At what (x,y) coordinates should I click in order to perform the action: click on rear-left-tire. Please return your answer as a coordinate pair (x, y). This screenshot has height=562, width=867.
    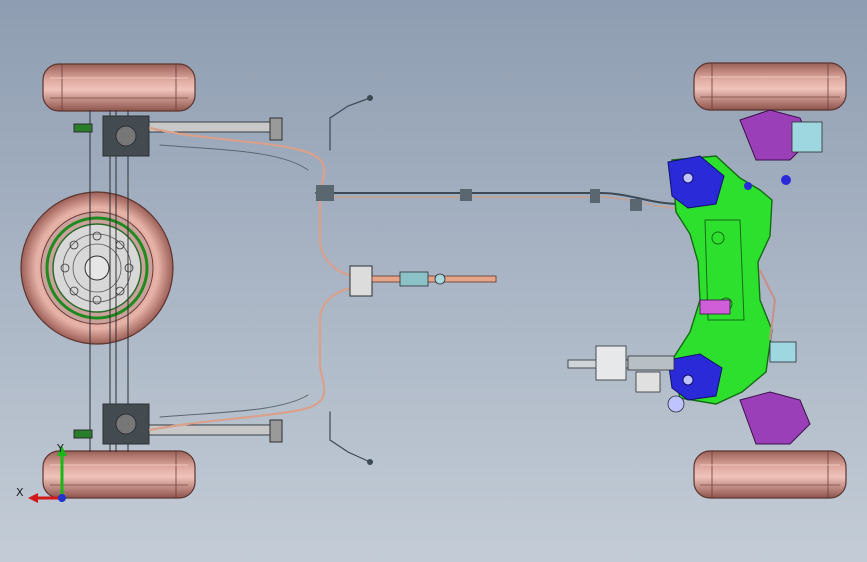
    Looking at the image, I should click on (119, 87).